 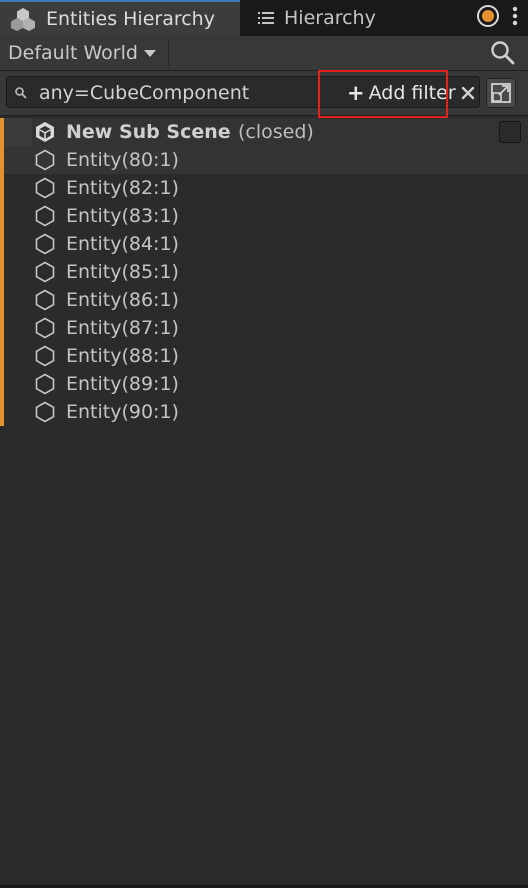 I want to click on entity-label: Entity(88:1), so click(x=122, y=356).